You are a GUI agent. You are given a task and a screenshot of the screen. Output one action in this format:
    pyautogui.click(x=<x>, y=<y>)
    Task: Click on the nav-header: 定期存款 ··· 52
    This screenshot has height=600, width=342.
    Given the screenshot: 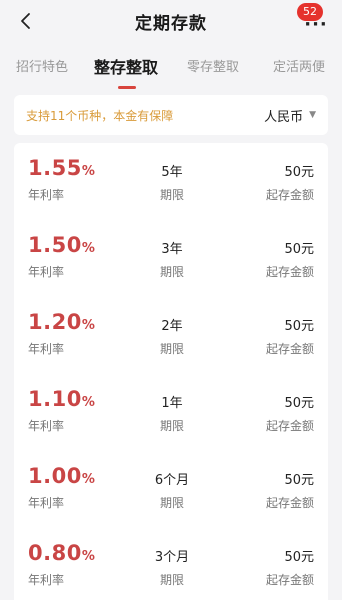 What is the action you would take?
    pyautogui.click(x=171, y=21)
    